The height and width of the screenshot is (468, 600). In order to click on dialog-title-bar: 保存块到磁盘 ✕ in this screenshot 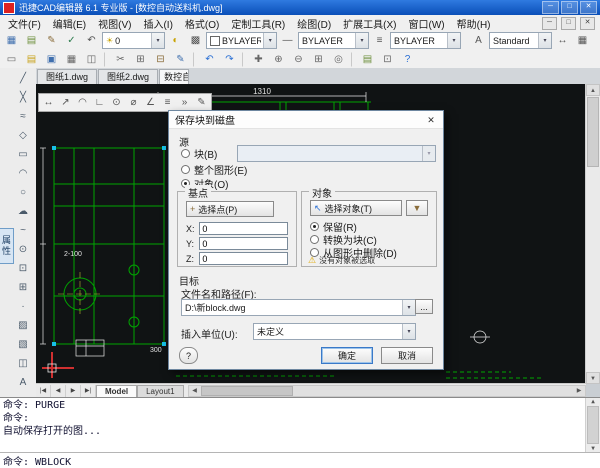, I will do `click(306, 120)`.